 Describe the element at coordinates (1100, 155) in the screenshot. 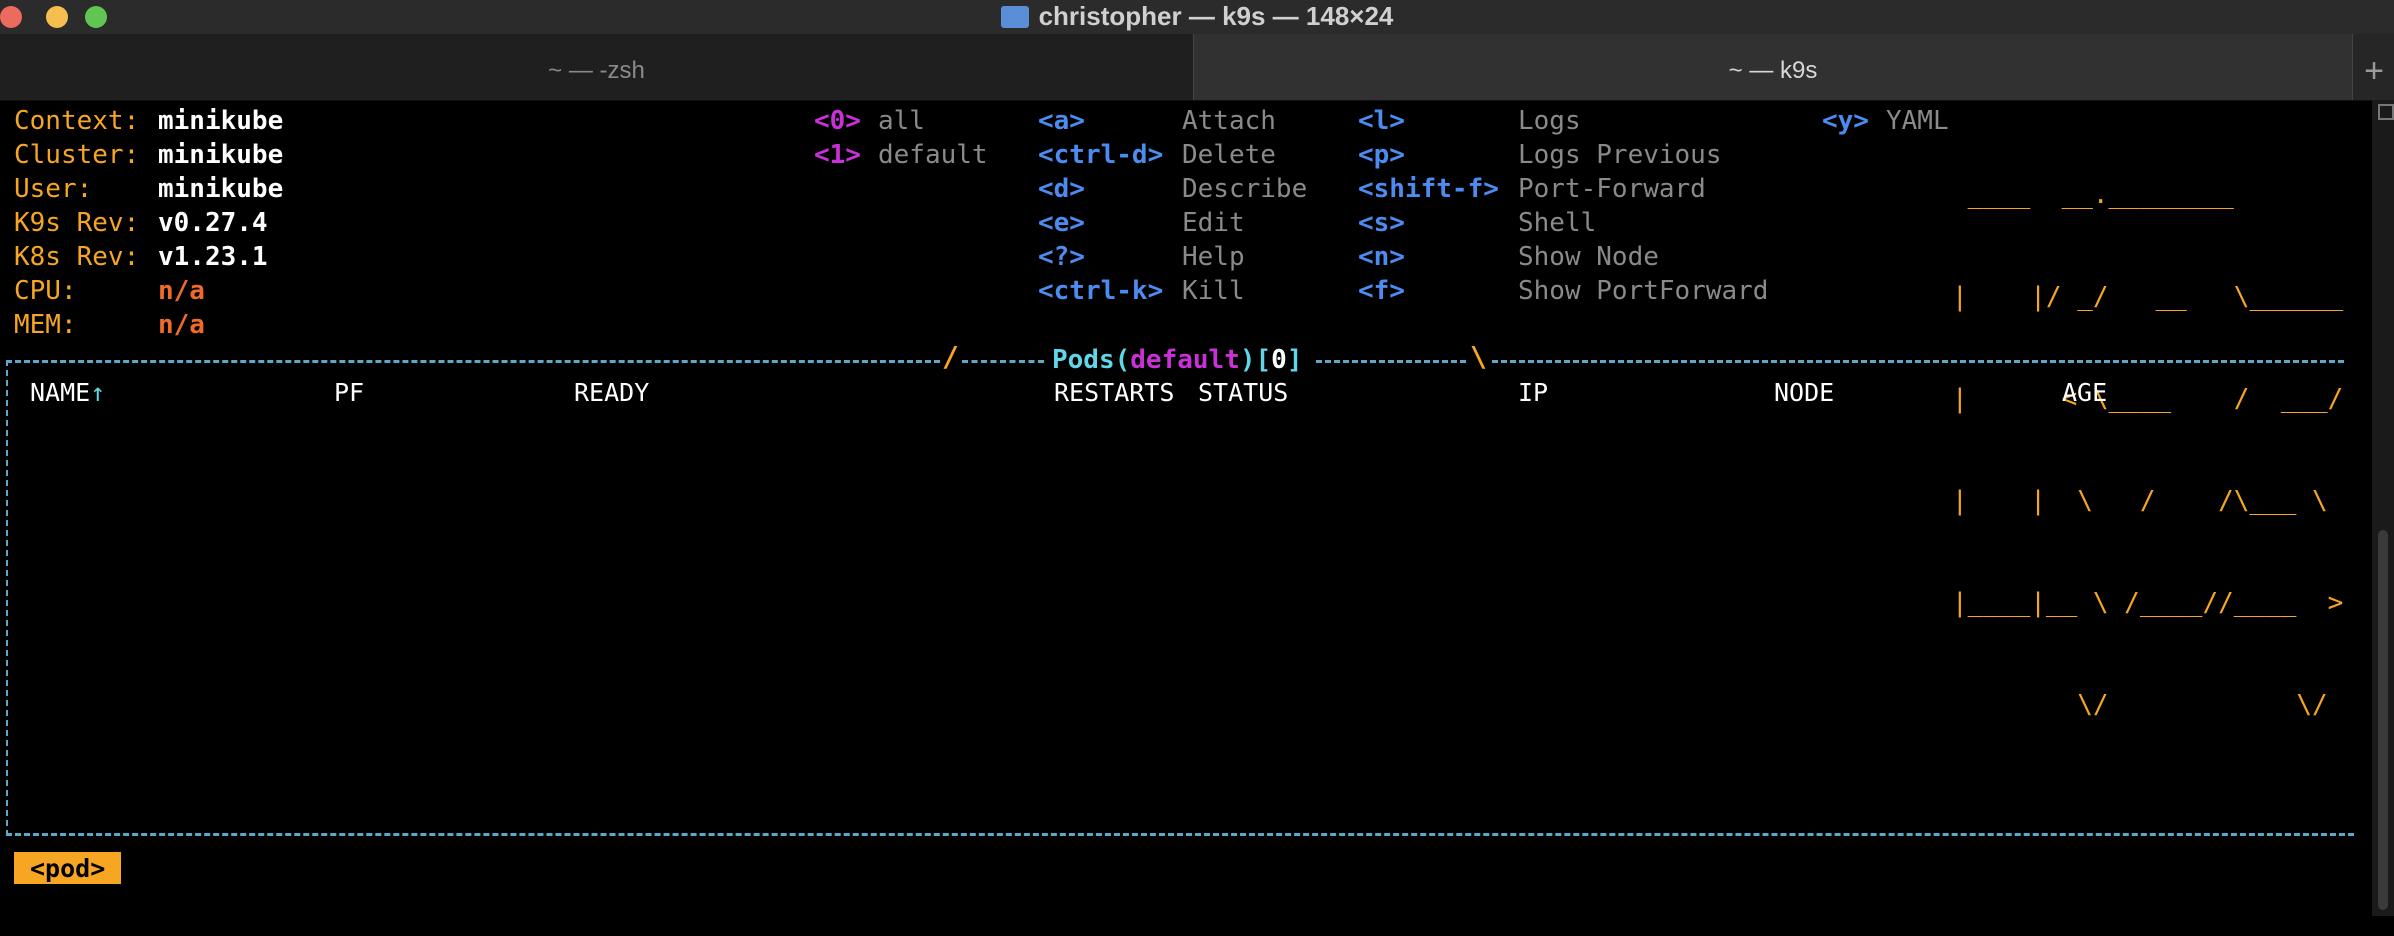

I see `shortcut-key: <ctrl-d>` at that location.